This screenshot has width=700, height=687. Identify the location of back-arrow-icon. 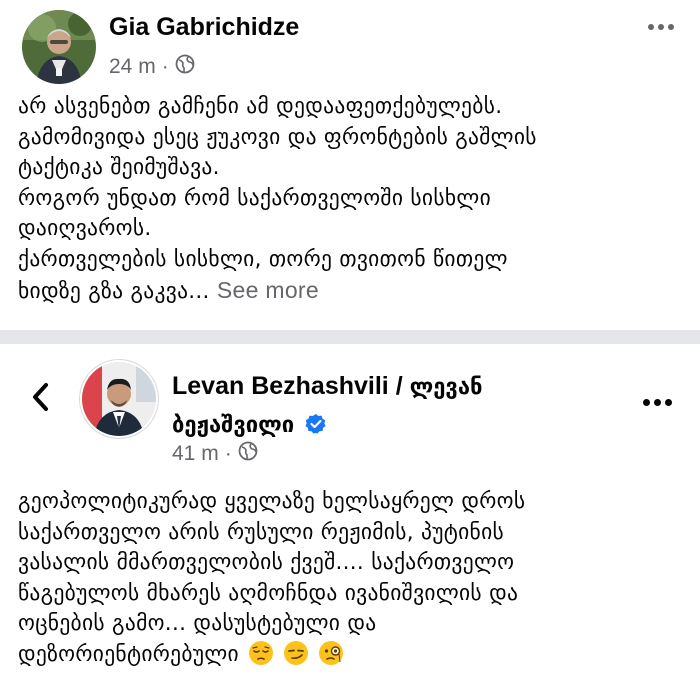
(41, 397).